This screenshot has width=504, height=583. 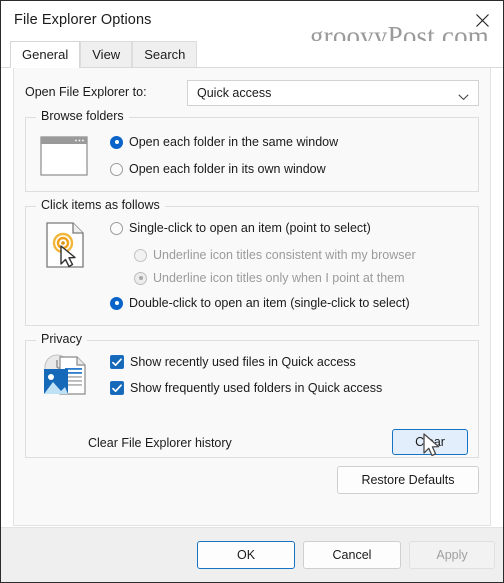 I want to click on radio-open-own-window: Open each folder in its own window, so click(x=218, y=169).